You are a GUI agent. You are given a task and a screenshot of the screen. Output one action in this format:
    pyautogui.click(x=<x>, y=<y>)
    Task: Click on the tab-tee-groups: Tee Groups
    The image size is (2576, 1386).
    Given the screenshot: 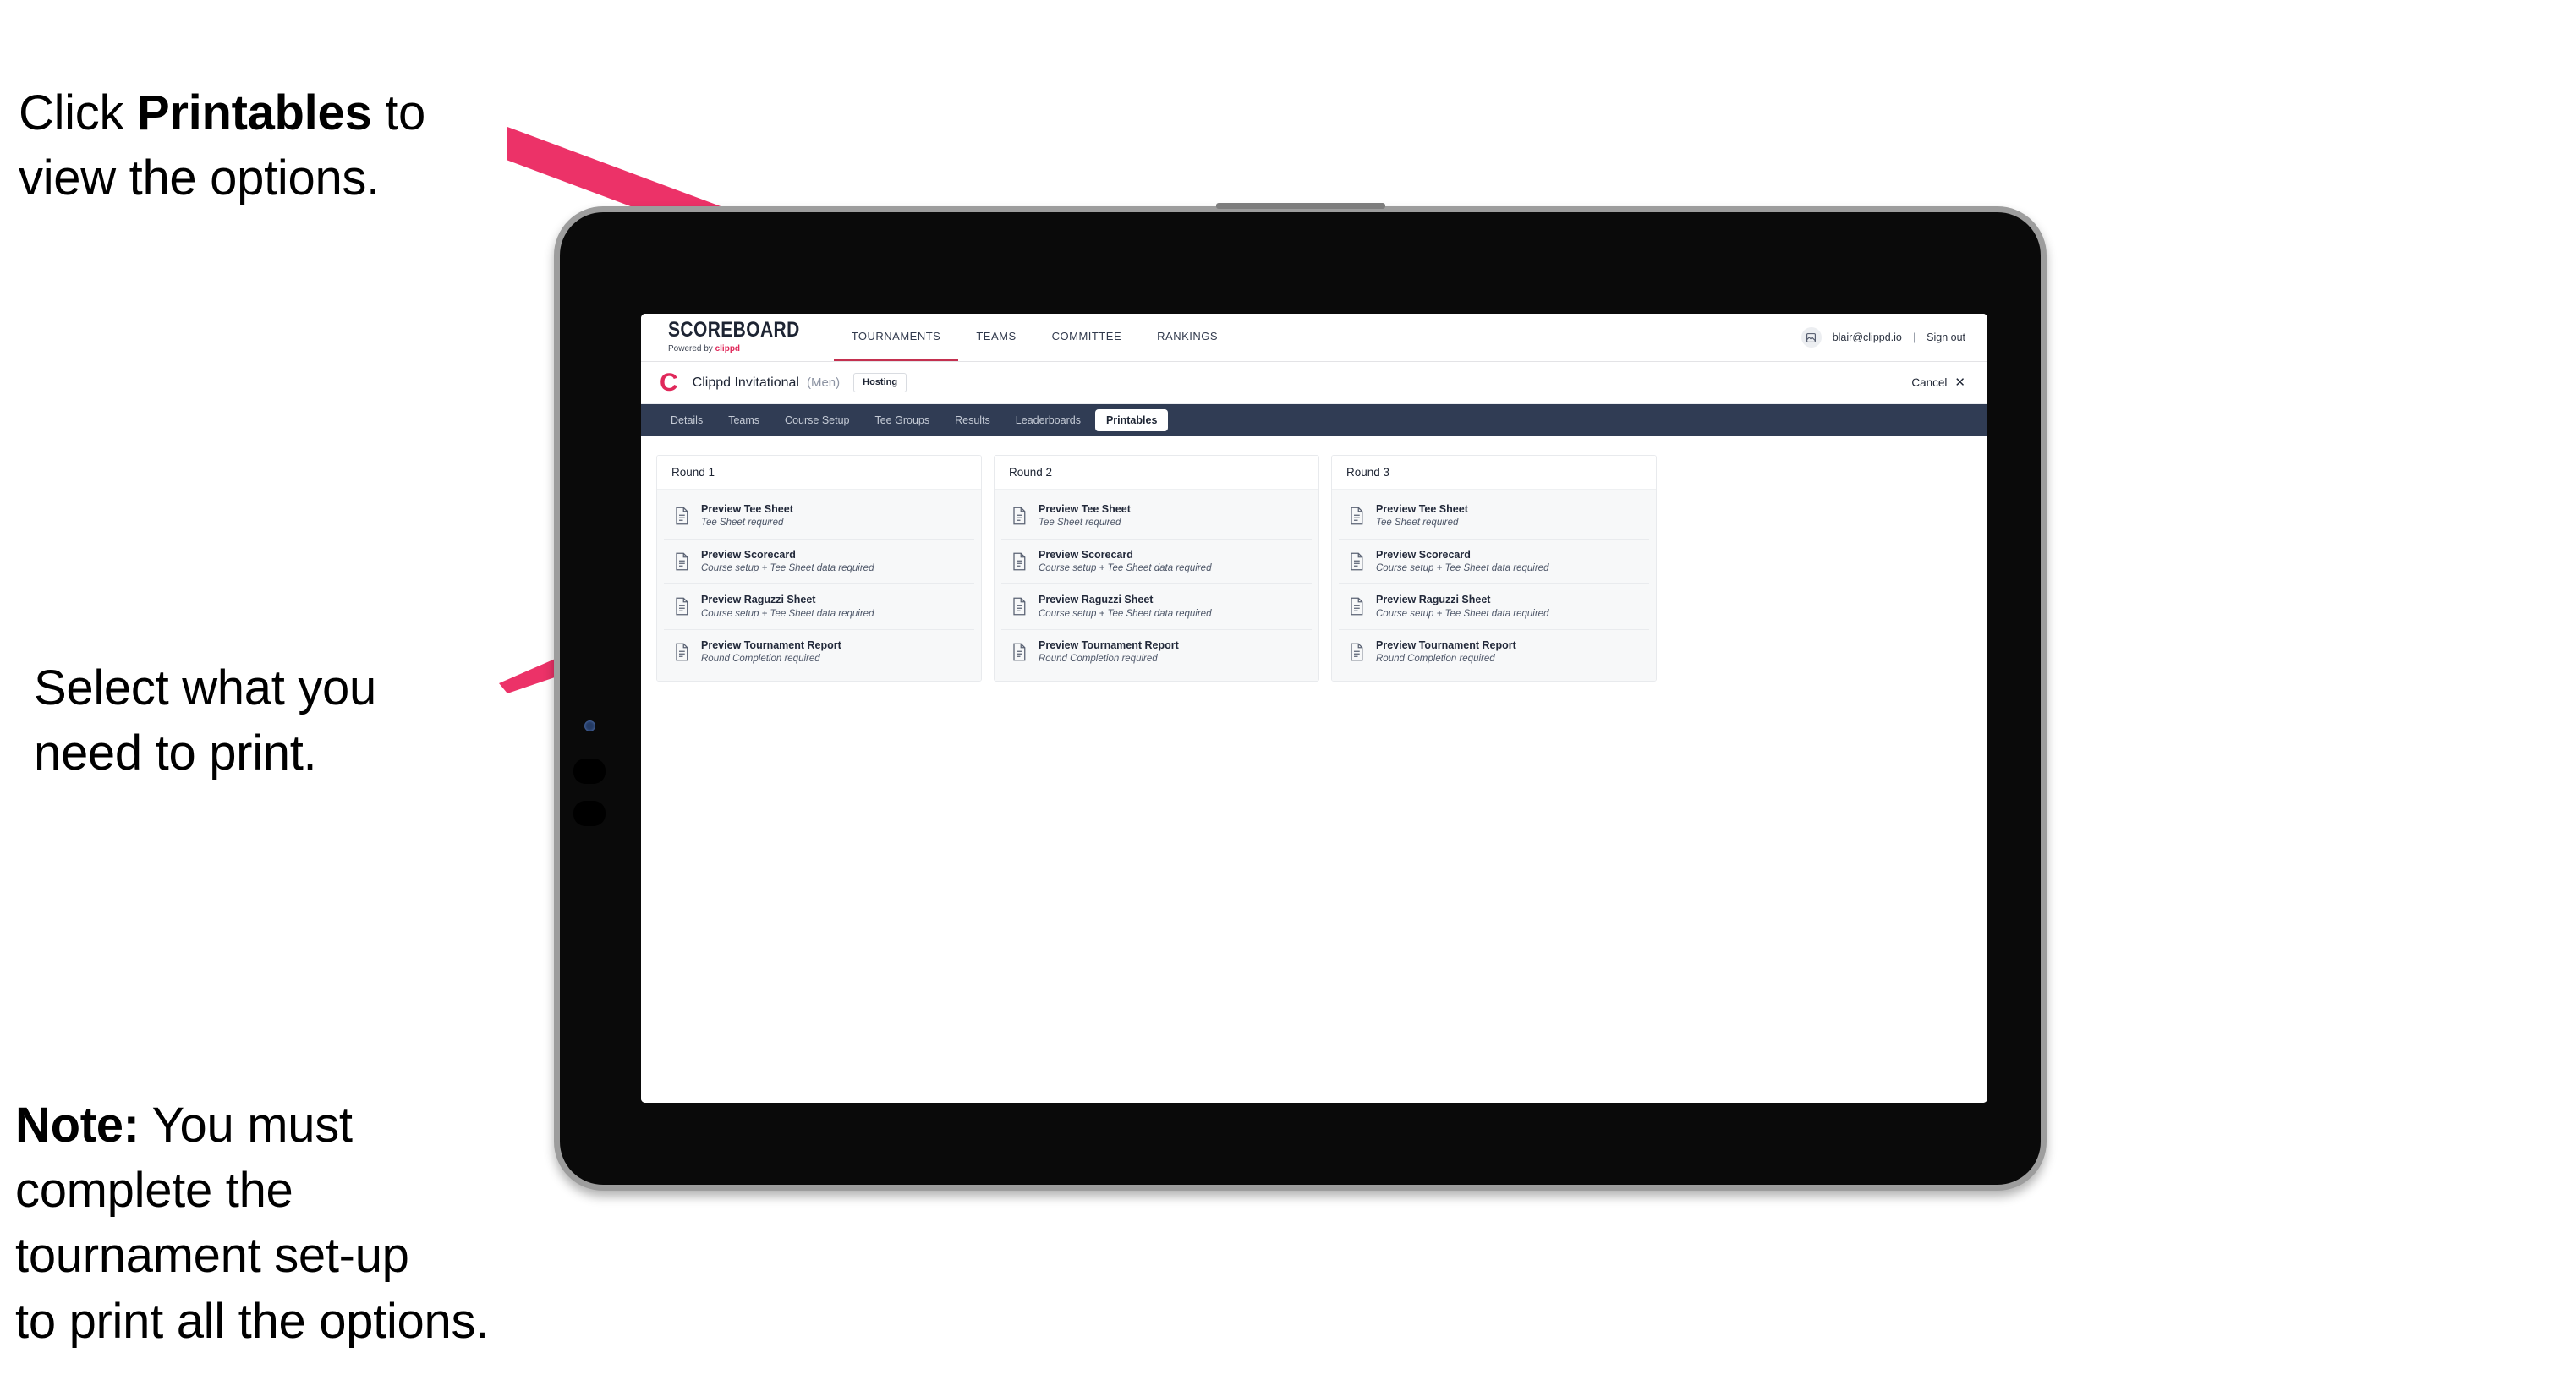 What is the action you would take?
    pyautogui.click(x=901, y=420)
    